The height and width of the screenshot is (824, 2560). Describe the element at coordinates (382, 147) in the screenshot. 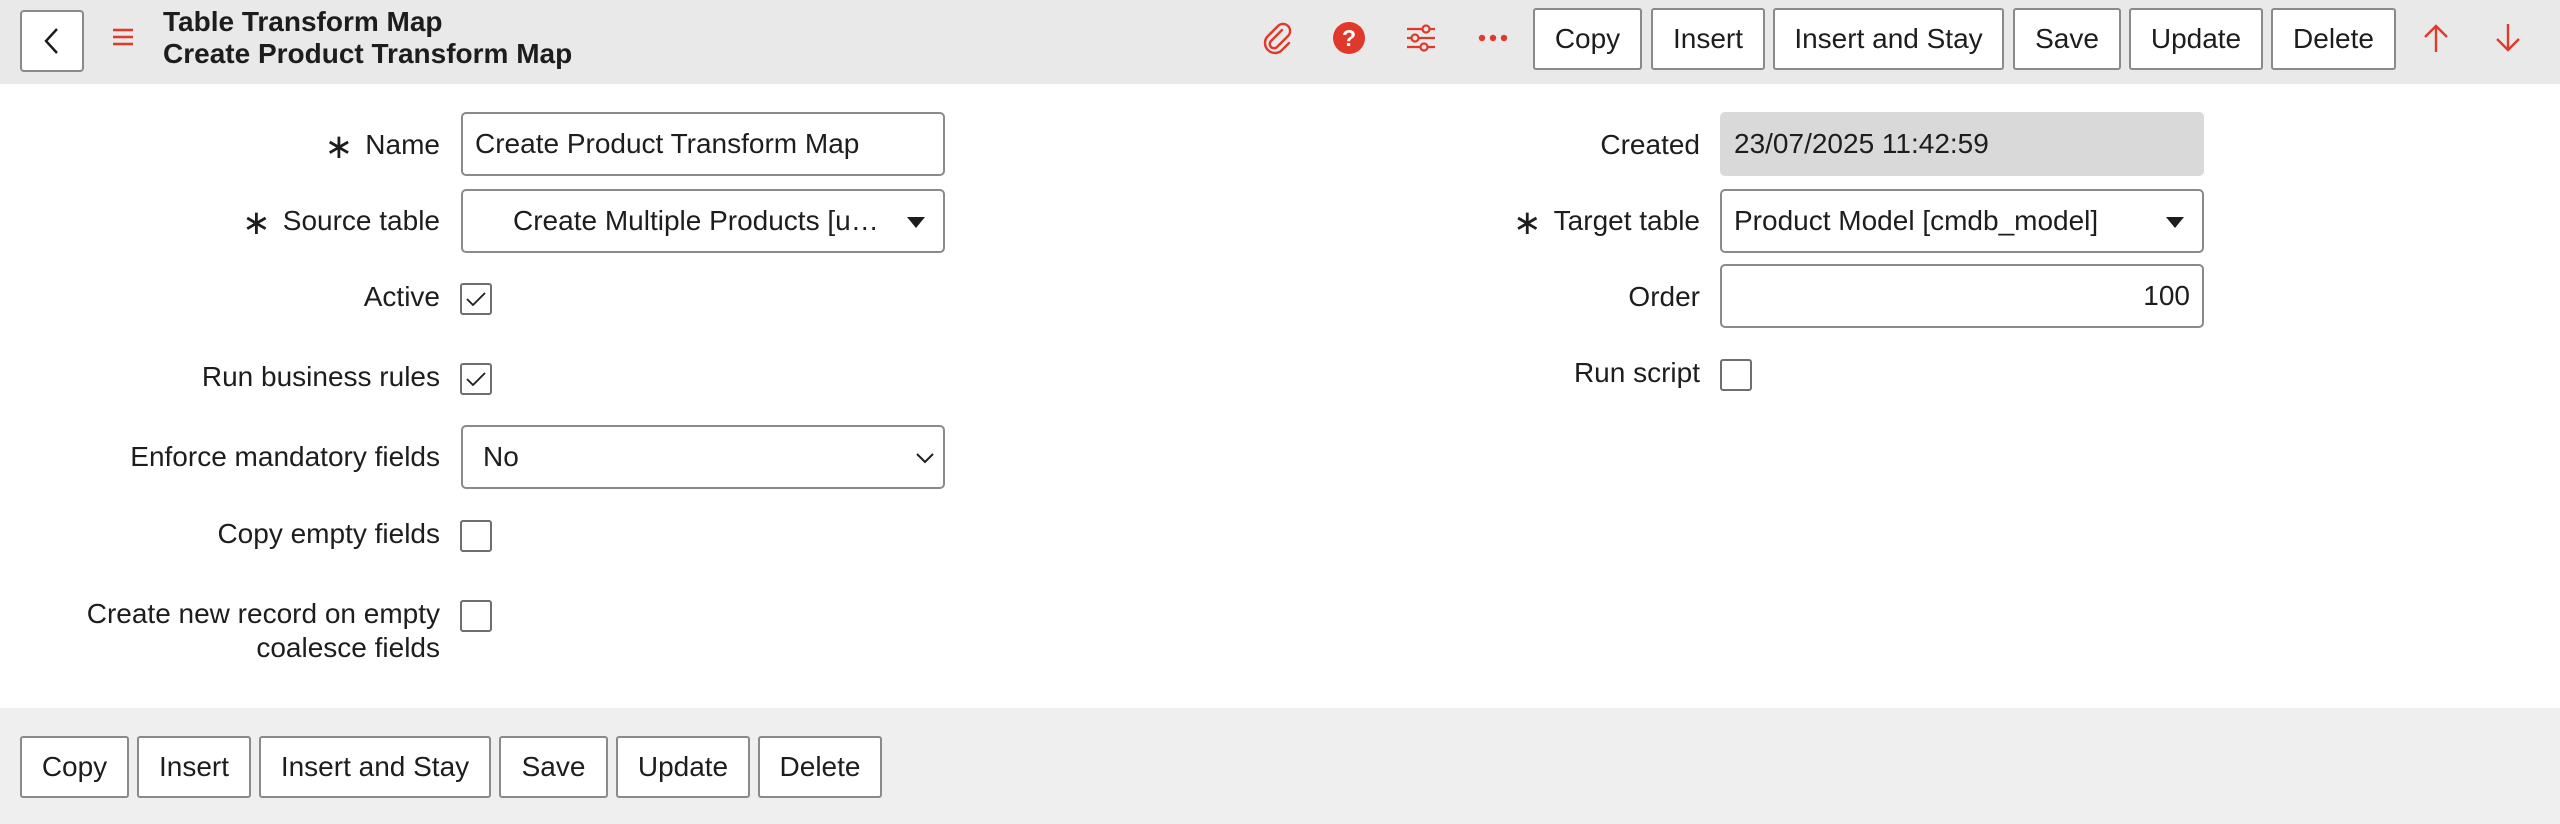

I see `name-label: ∗ Name` at that location.